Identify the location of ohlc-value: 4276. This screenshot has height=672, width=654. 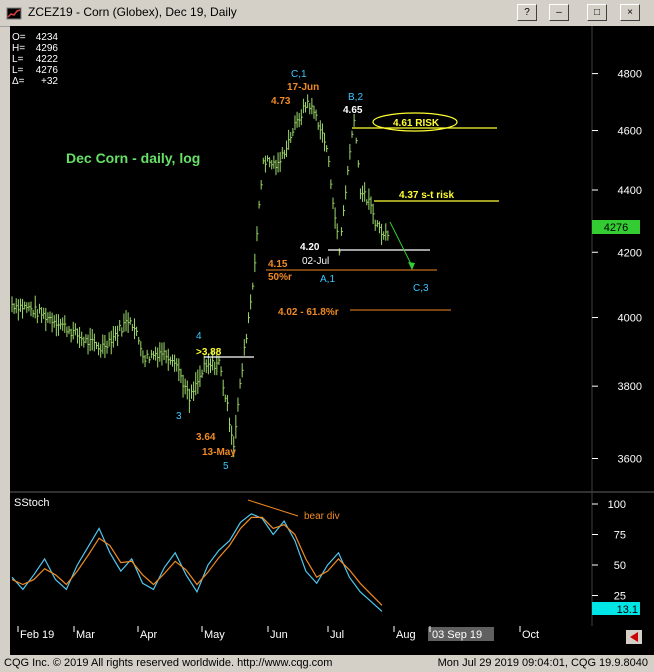
(47, 70).